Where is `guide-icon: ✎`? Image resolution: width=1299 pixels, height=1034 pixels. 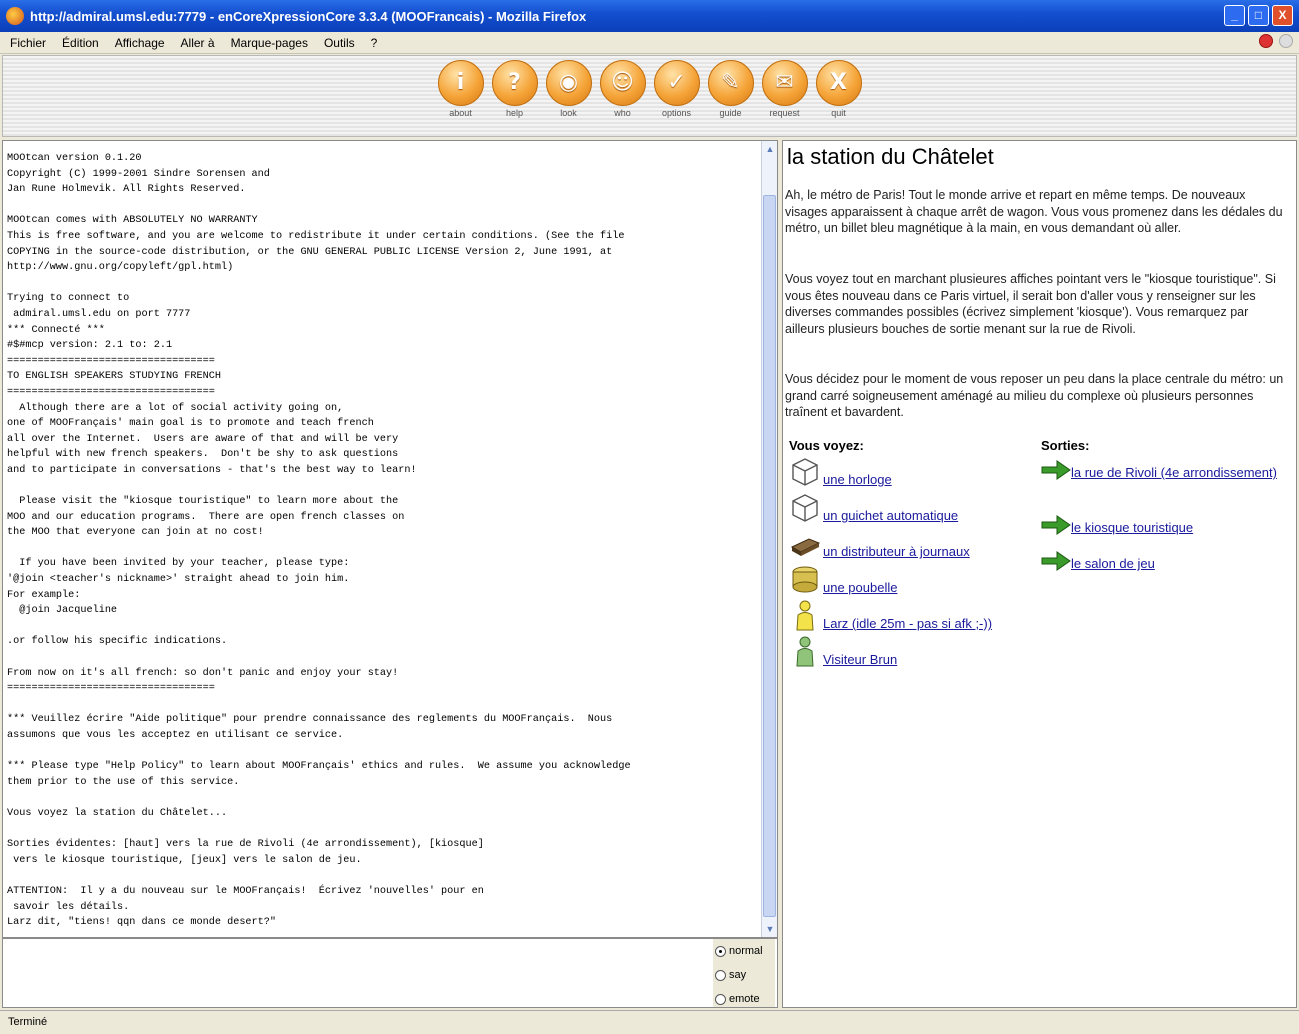 guide-icon: ✎ is located at coordinates (730, 83).